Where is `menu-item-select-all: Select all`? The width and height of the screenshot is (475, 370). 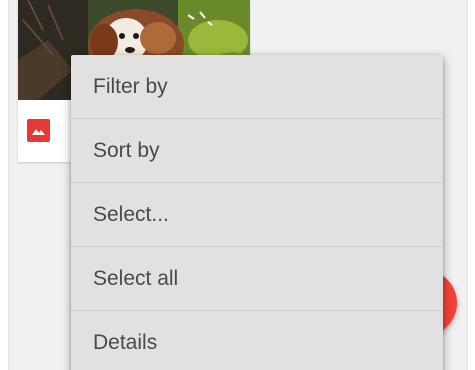
menu-item-select-all: Select all is located at coordinates (257, 279).